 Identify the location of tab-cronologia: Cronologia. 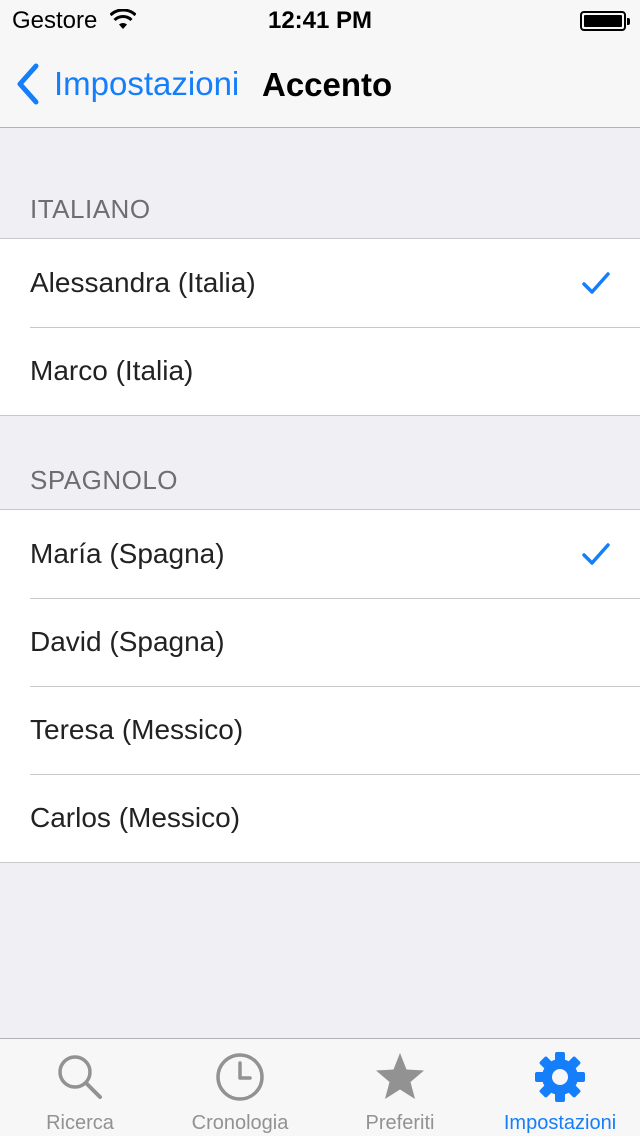
(240, 1087).